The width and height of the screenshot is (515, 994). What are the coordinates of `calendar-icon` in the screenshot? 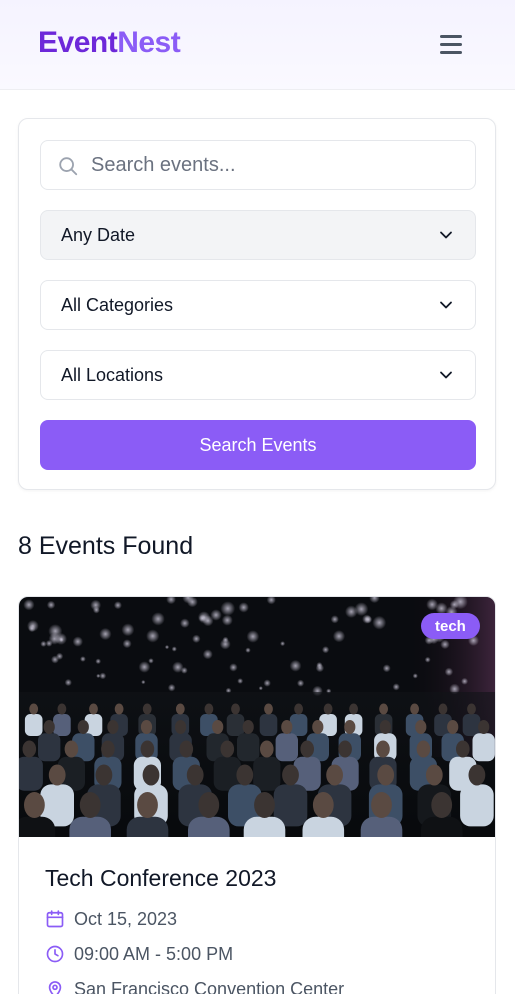 It's located at (55, 919).